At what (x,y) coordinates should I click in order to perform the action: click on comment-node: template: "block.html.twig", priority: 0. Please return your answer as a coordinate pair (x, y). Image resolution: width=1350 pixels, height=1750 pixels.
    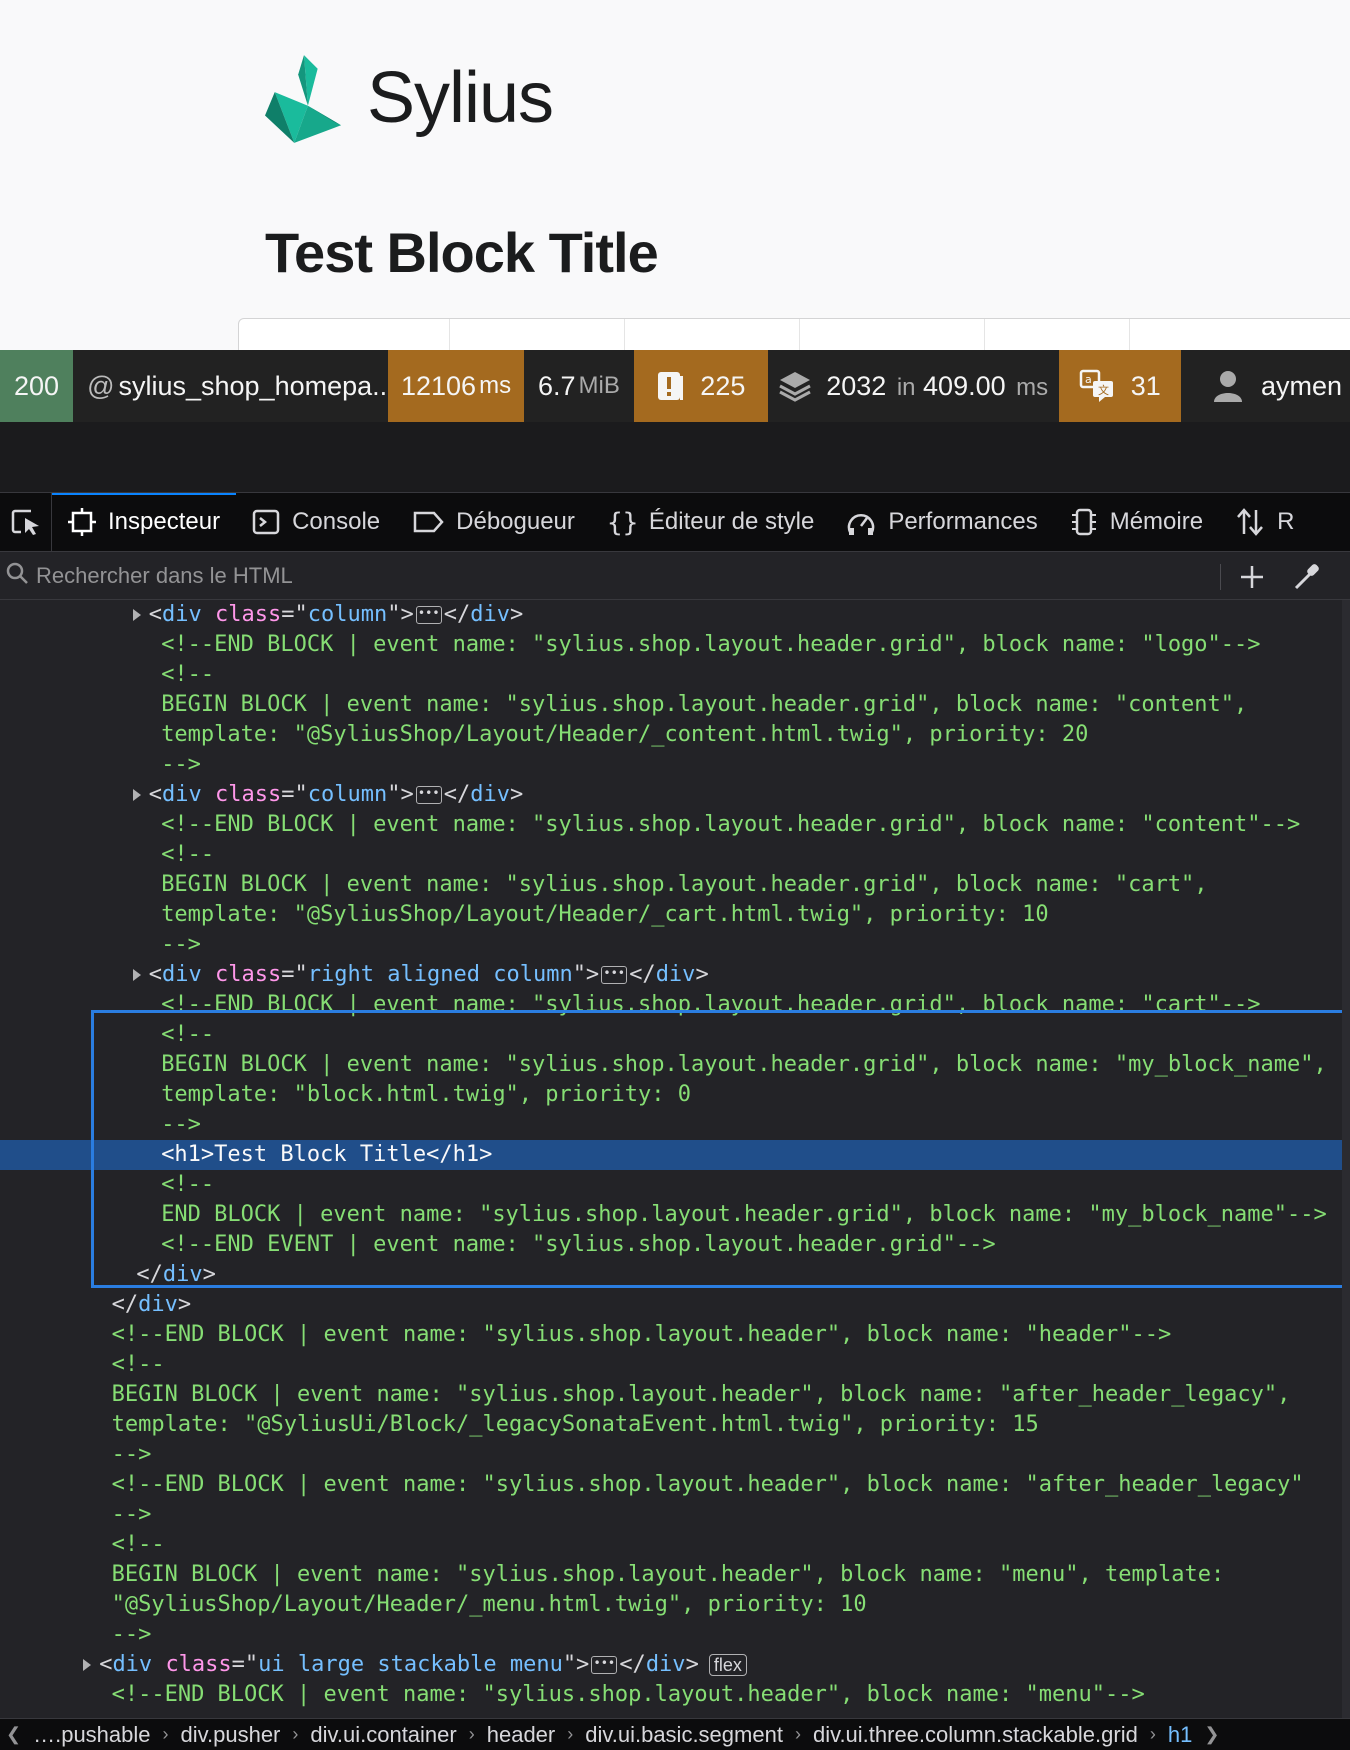
    Looking at the image, I should click on (671, 1095).